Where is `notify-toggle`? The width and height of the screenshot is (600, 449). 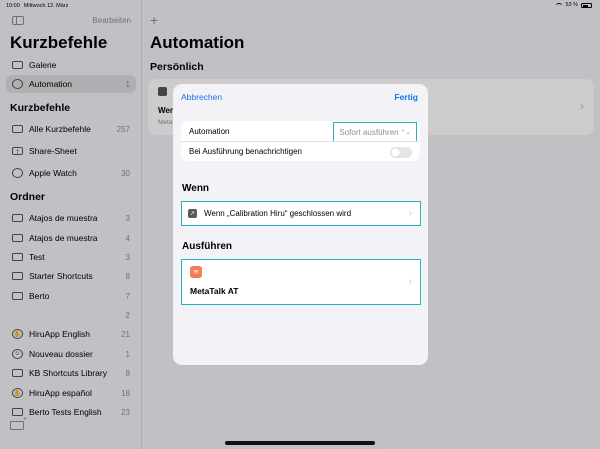
notify-toggle is located at coordinates (401, 152).